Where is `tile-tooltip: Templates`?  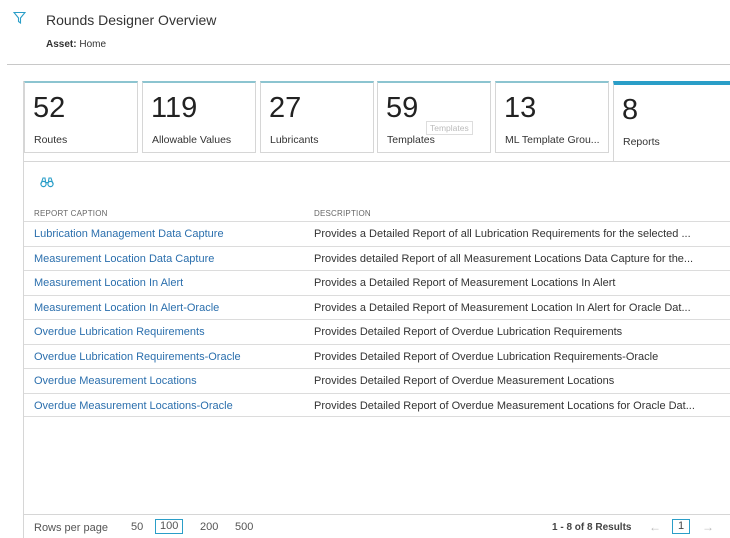 tile-tooltip: Templates is located at coordinates (449, 128).